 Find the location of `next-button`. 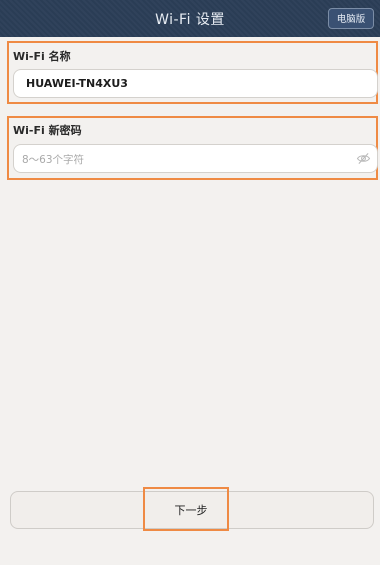

next-button is located at coordinates (192, 510).